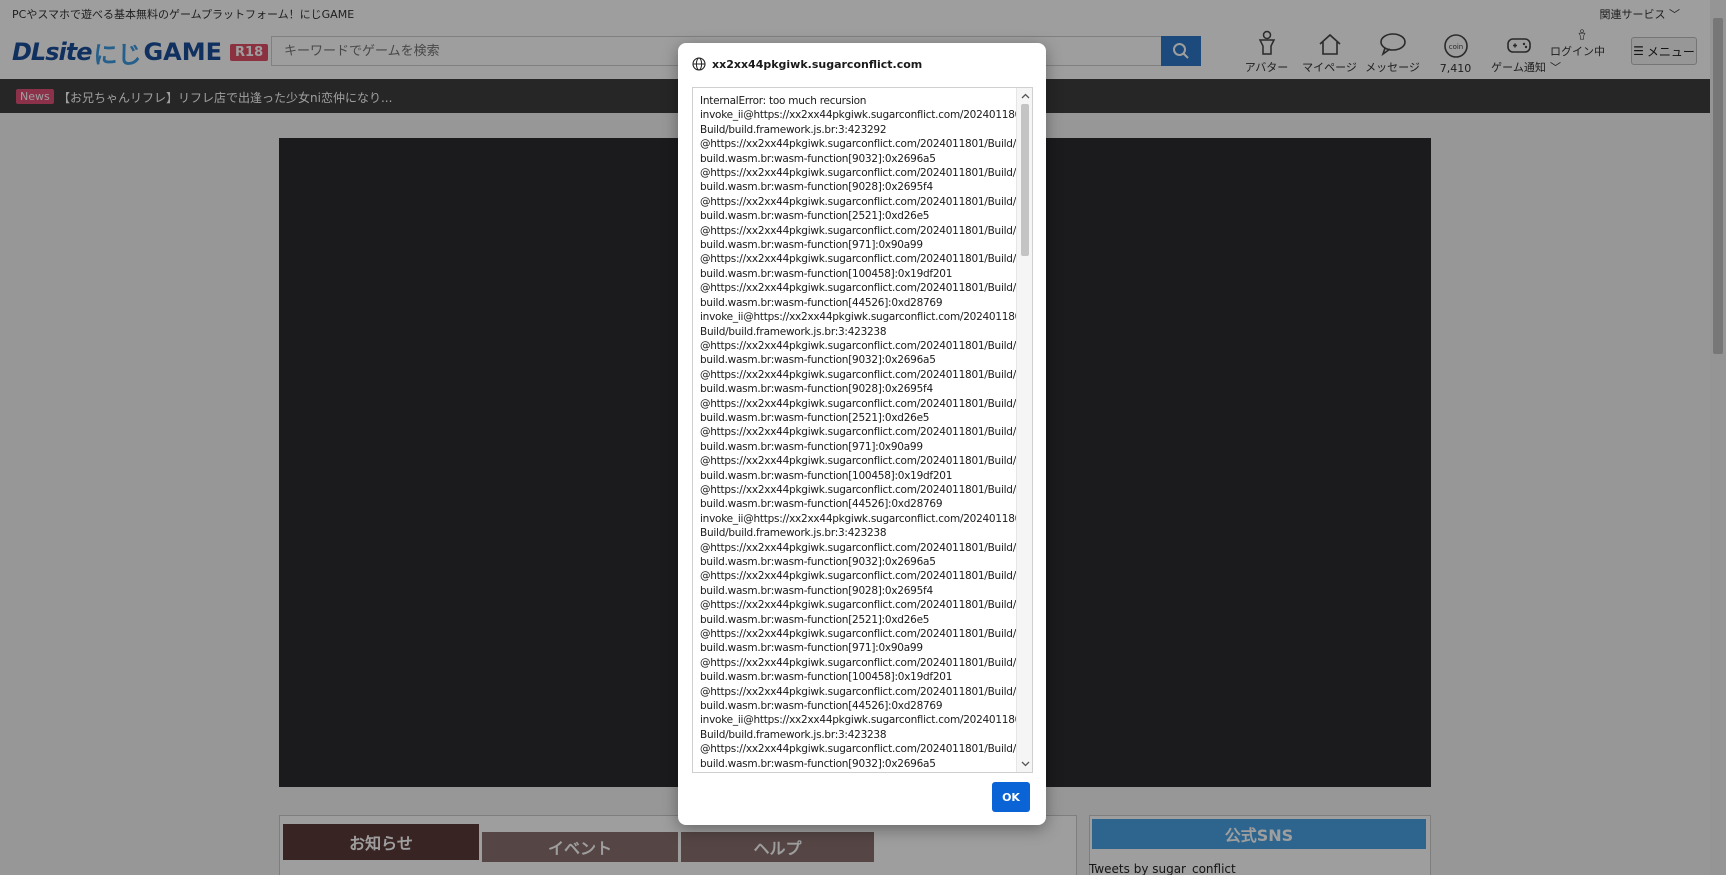 The width and height of the screenshot is (1726, 875). I want to click on error-line: Build/build.framework.js.br:3:423292, so click(793, 129).